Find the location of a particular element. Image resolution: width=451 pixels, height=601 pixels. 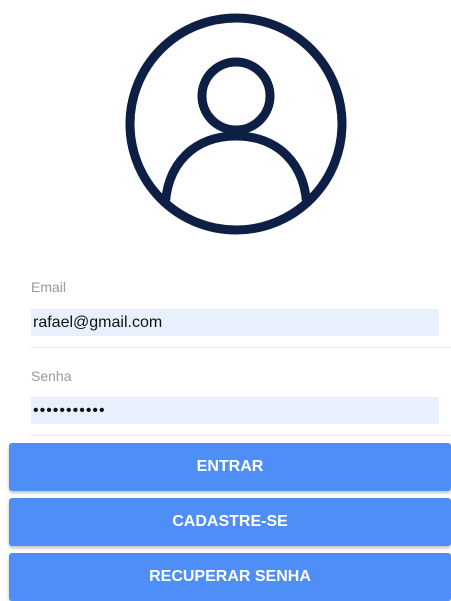

email-divider is located at coordinates (241, 347).